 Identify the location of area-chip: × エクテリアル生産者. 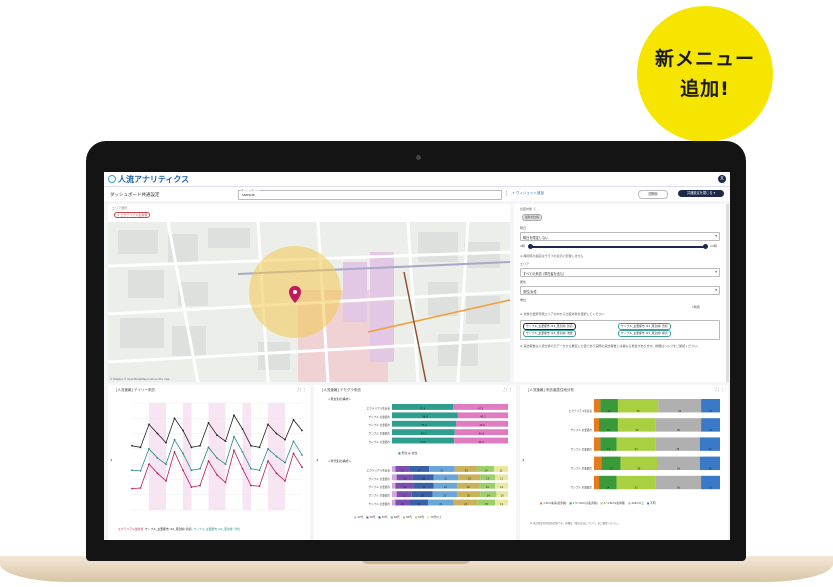
(132, 215).